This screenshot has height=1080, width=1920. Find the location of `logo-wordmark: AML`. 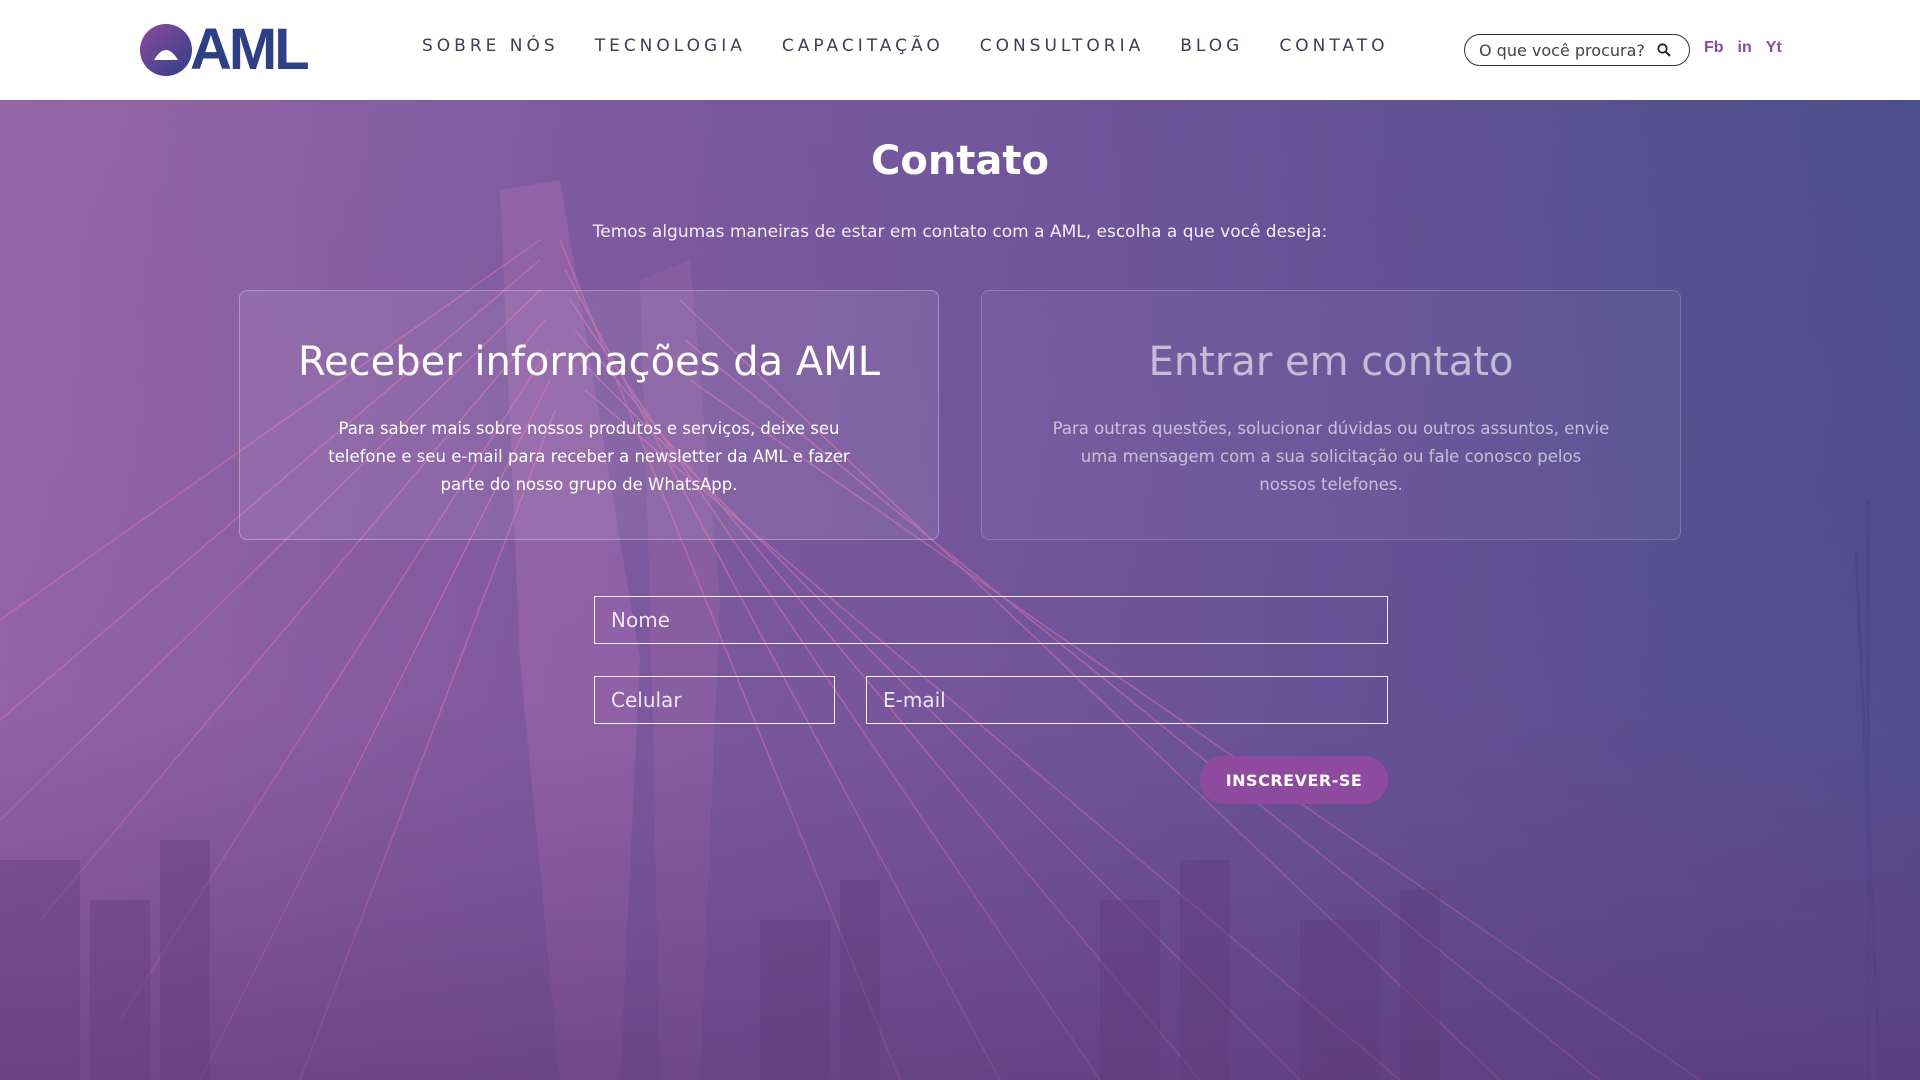

logo-wordmark: AML is located at coordinates (250, 49).